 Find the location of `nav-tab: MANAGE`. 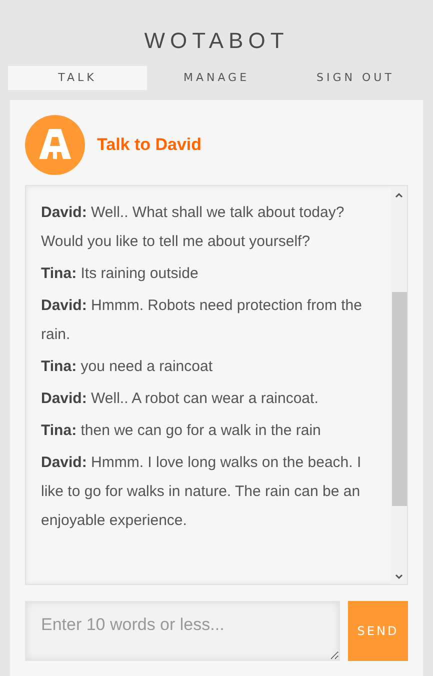

nav-tab: MANAGE is located at coordinates (216, 78).